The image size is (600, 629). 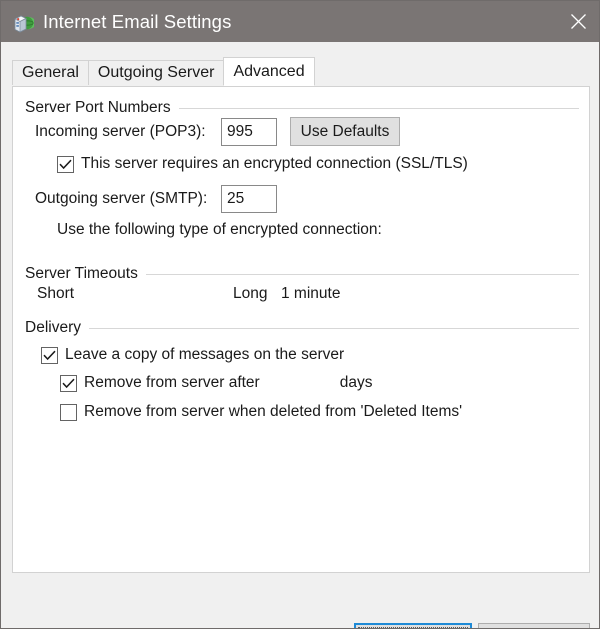 What do you see at coordinates (120, 131) in the screenshot?
I see `incoming-server-label: Incoming server (POP3):` at bounding box center [120, 131].